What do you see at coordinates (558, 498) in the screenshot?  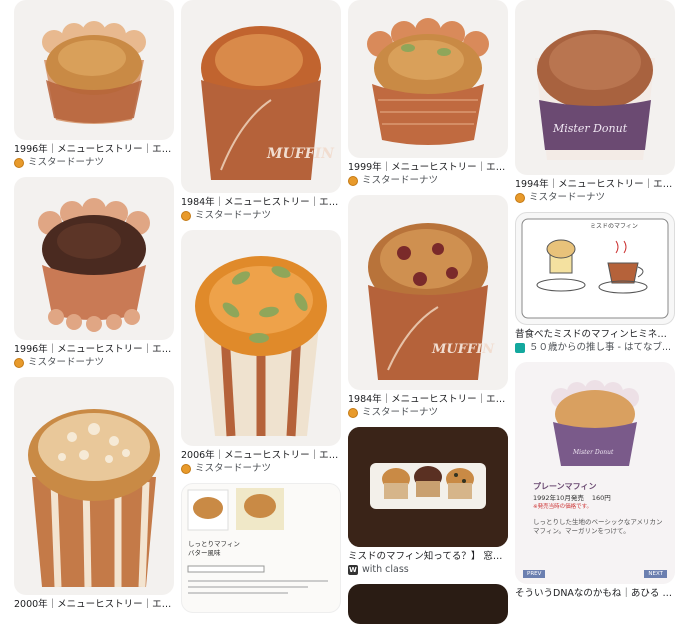 I see `release-date: 1992年10月発売` at bounding box center [558, 498].